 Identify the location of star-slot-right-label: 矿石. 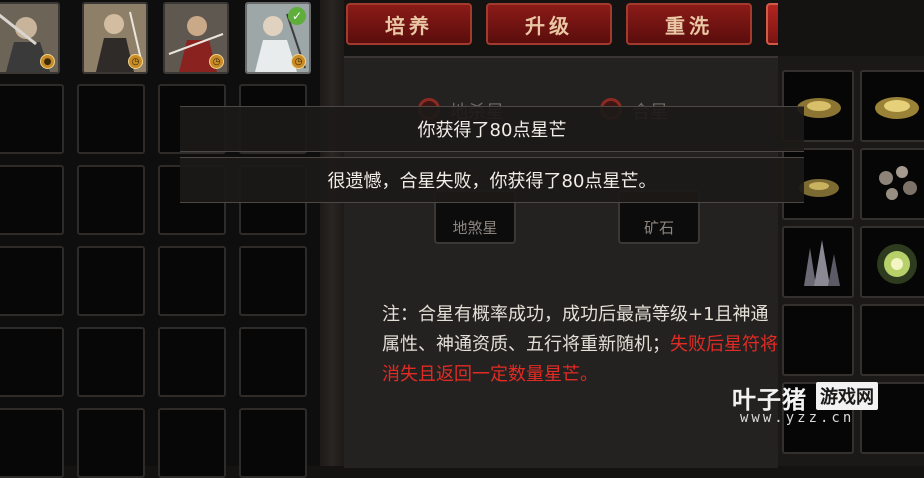
(658, 228).